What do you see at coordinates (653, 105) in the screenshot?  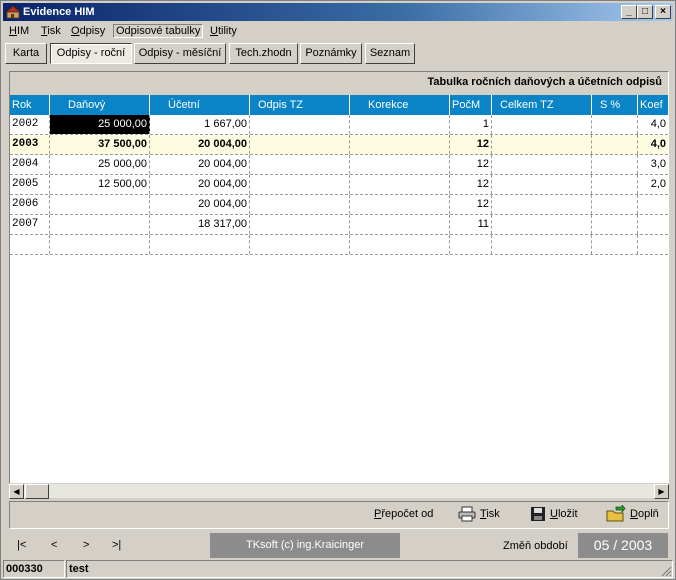 I see `header-koef: Koef` at bounding box center [653, 105].